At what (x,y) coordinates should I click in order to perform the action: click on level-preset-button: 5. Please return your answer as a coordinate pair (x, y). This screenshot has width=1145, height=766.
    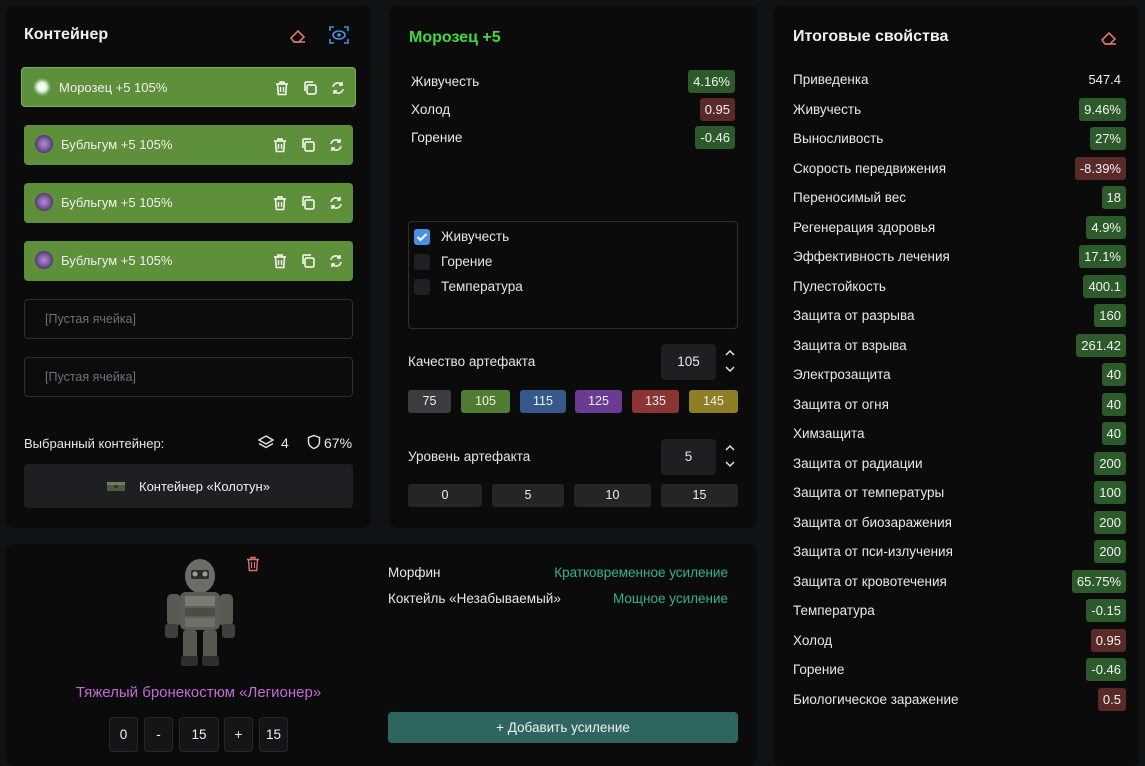
    Looking at the image, I should click on (528, 495).